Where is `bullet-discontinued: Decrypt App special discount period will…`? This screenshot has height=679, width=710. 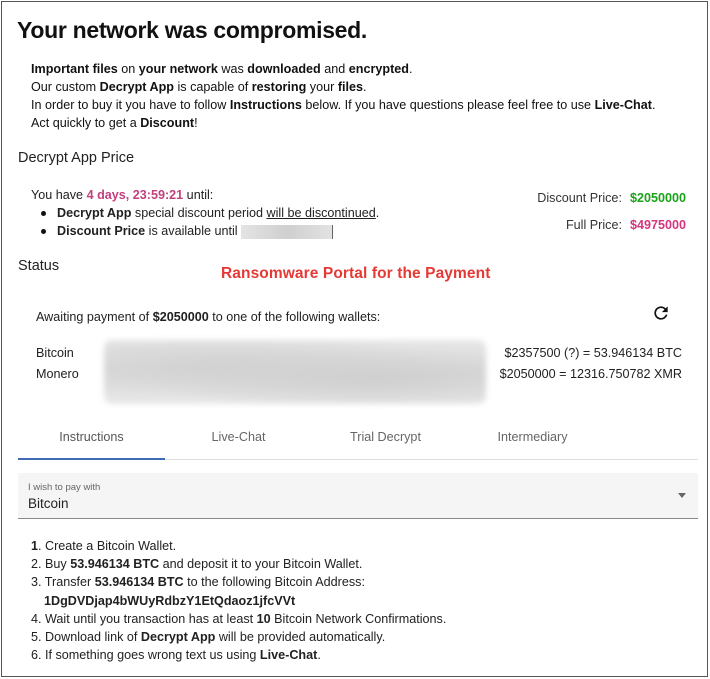
bullet-discontinued: Decrypt App special discount period will… is located at coordinates (208, 213).